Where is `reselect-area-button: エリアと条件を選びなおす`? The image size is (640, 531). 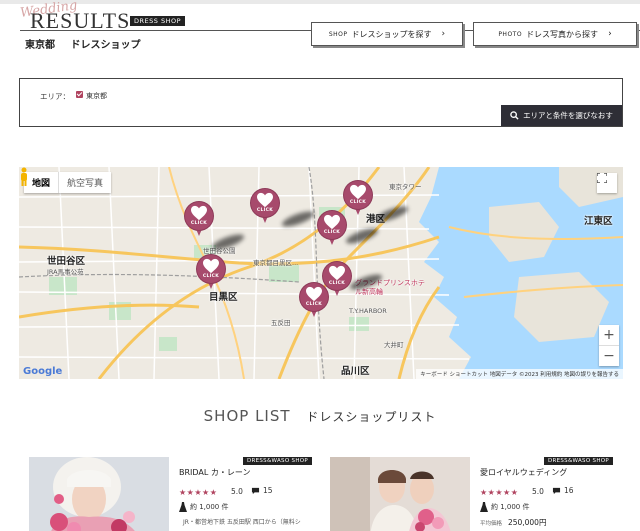
reselect-area-button: エリアと条件を選びなおす is located at coordinates (561, 115).